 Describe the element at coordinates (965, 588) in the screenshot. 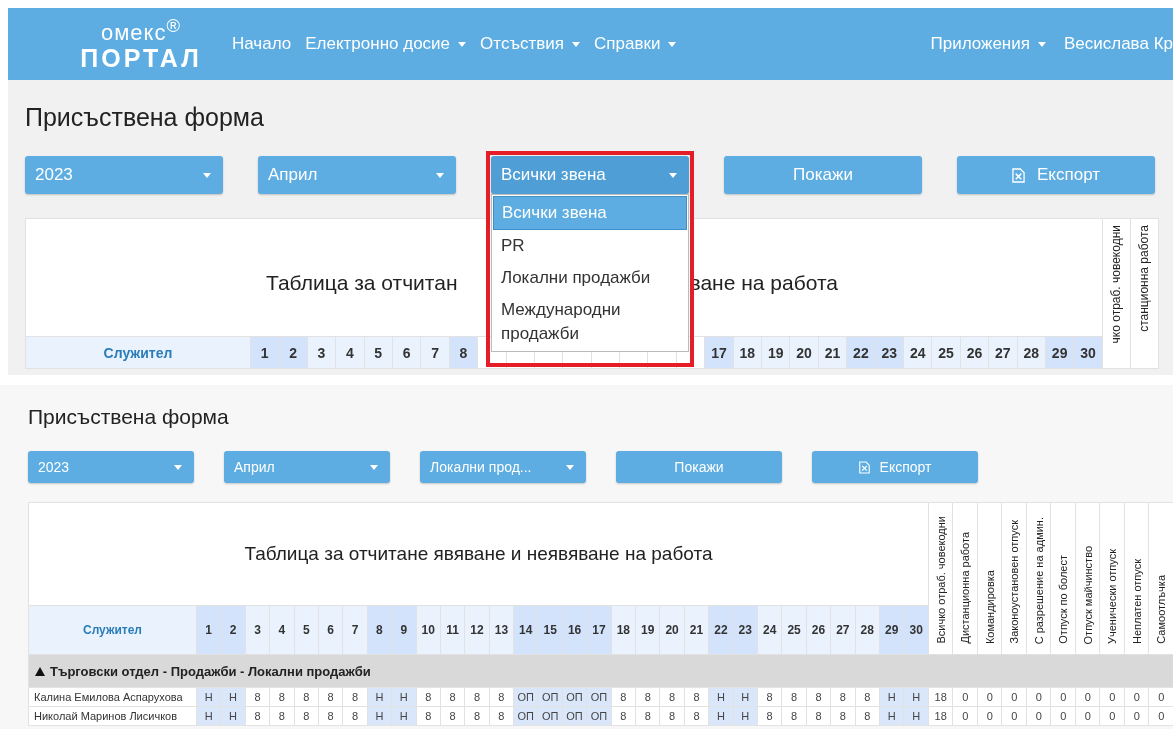

I see `column-header: Дистанционна работа` at that location.